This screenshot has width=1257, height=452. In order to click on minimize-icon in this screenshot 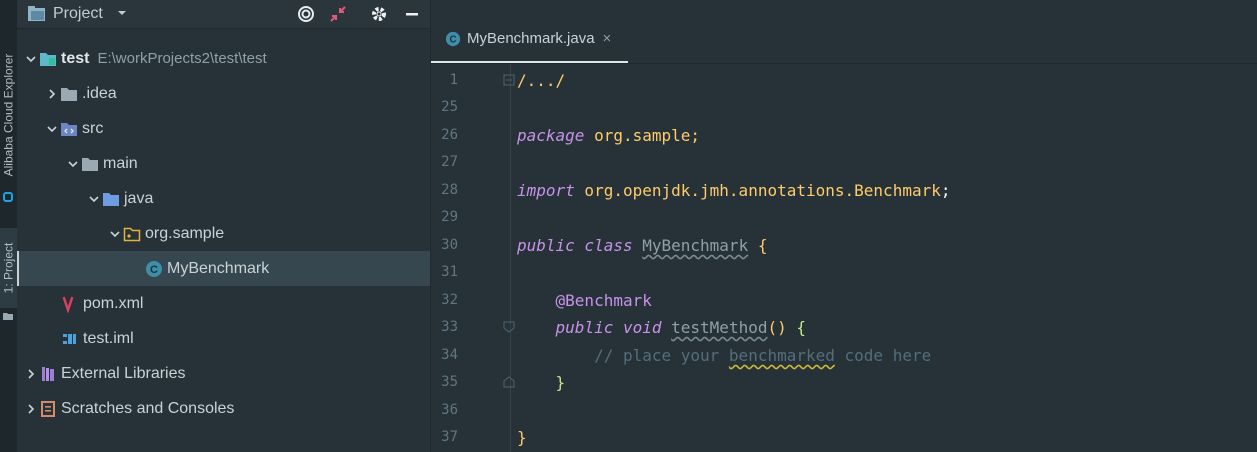, I will do `click(412, 14)`.